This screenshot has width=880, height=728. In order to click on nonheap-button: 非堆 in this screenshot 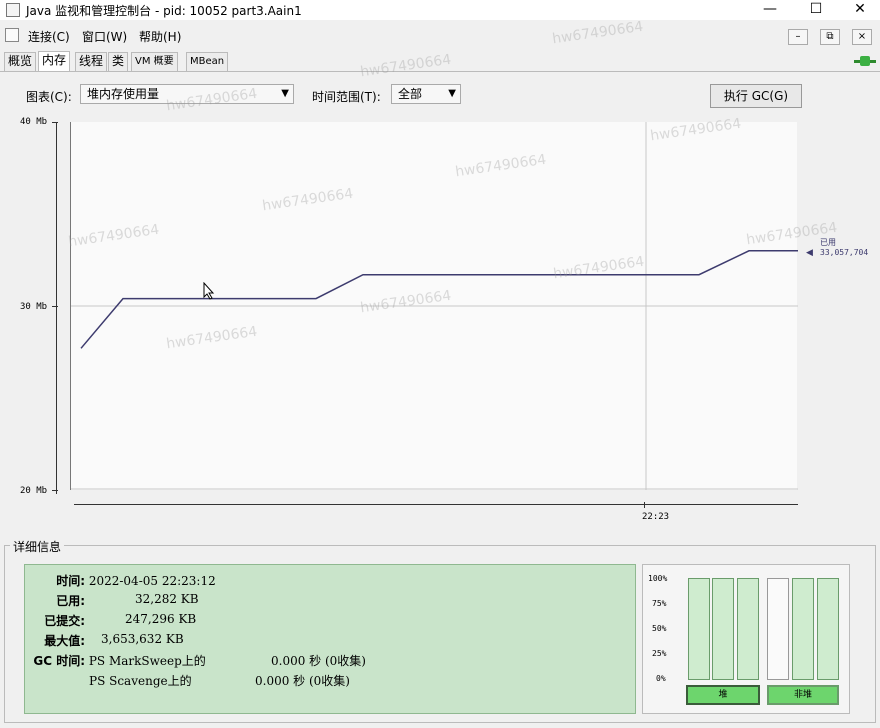, I will do `click(803, 695)`.